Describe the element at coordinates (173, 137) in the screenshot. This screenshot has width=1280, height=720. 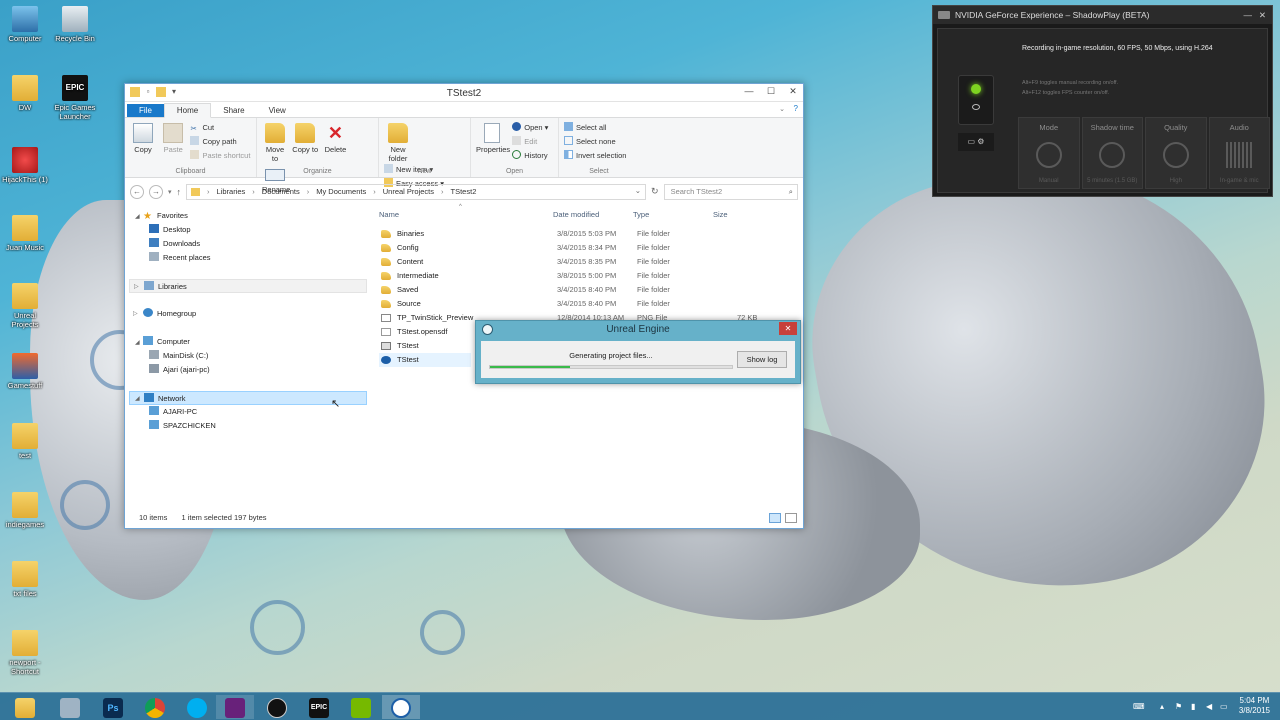
I see `paste-button: Paste` at that location.